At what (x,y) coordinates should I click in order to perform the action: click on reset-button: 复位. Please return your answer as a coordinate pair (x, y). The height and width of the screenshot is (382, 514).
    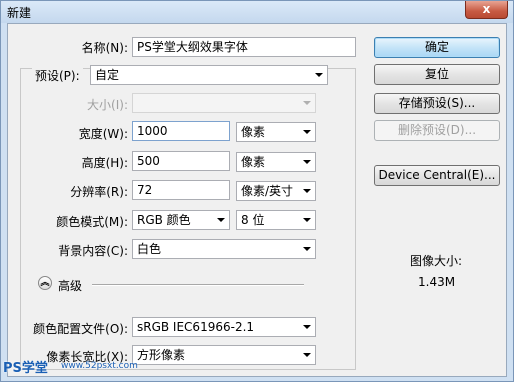
    Looking at the image, I should click on (437, 74).